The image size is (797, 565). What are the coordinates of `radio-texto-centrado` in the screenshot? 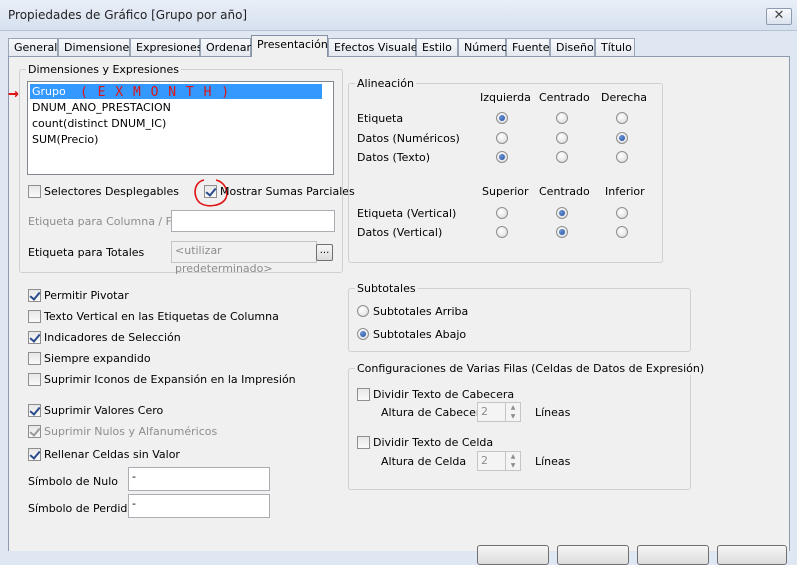 It's located at (562, 157).